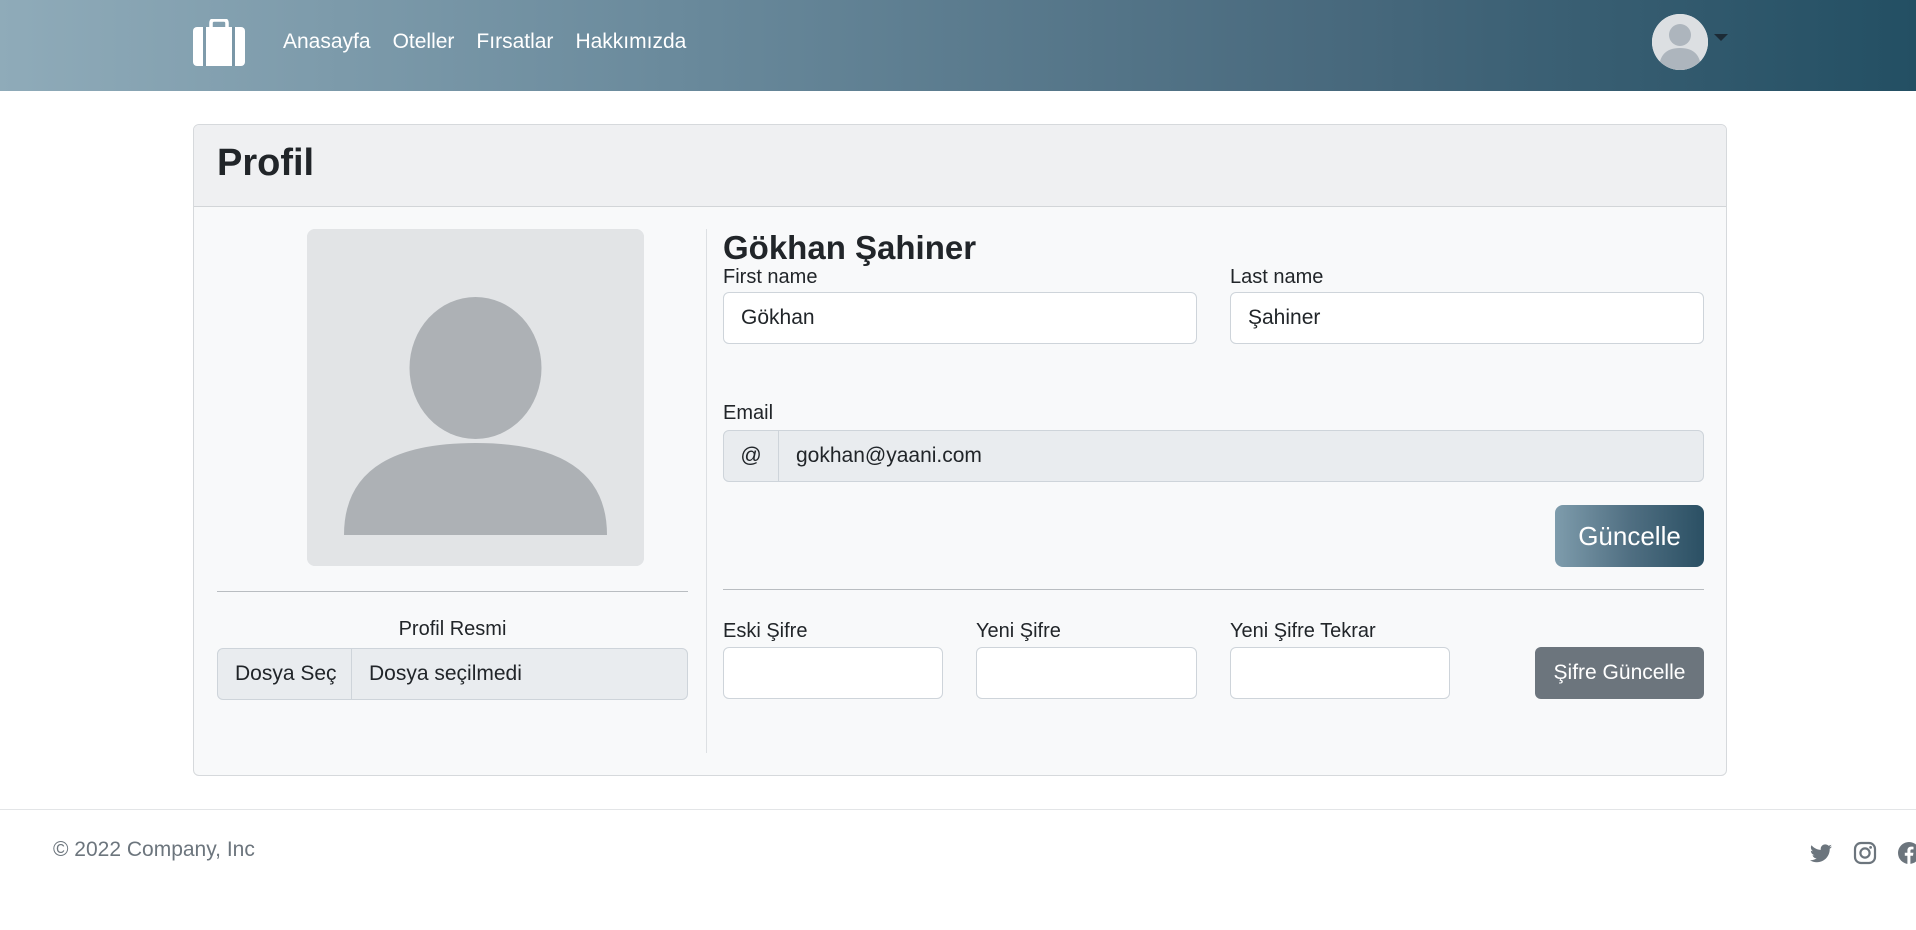 The image size is (1916, 930). Describe the element at coordinates (630, 42) in the screenshot. I see `nav-link-hakkimizda: Hakkımızda` at that location.